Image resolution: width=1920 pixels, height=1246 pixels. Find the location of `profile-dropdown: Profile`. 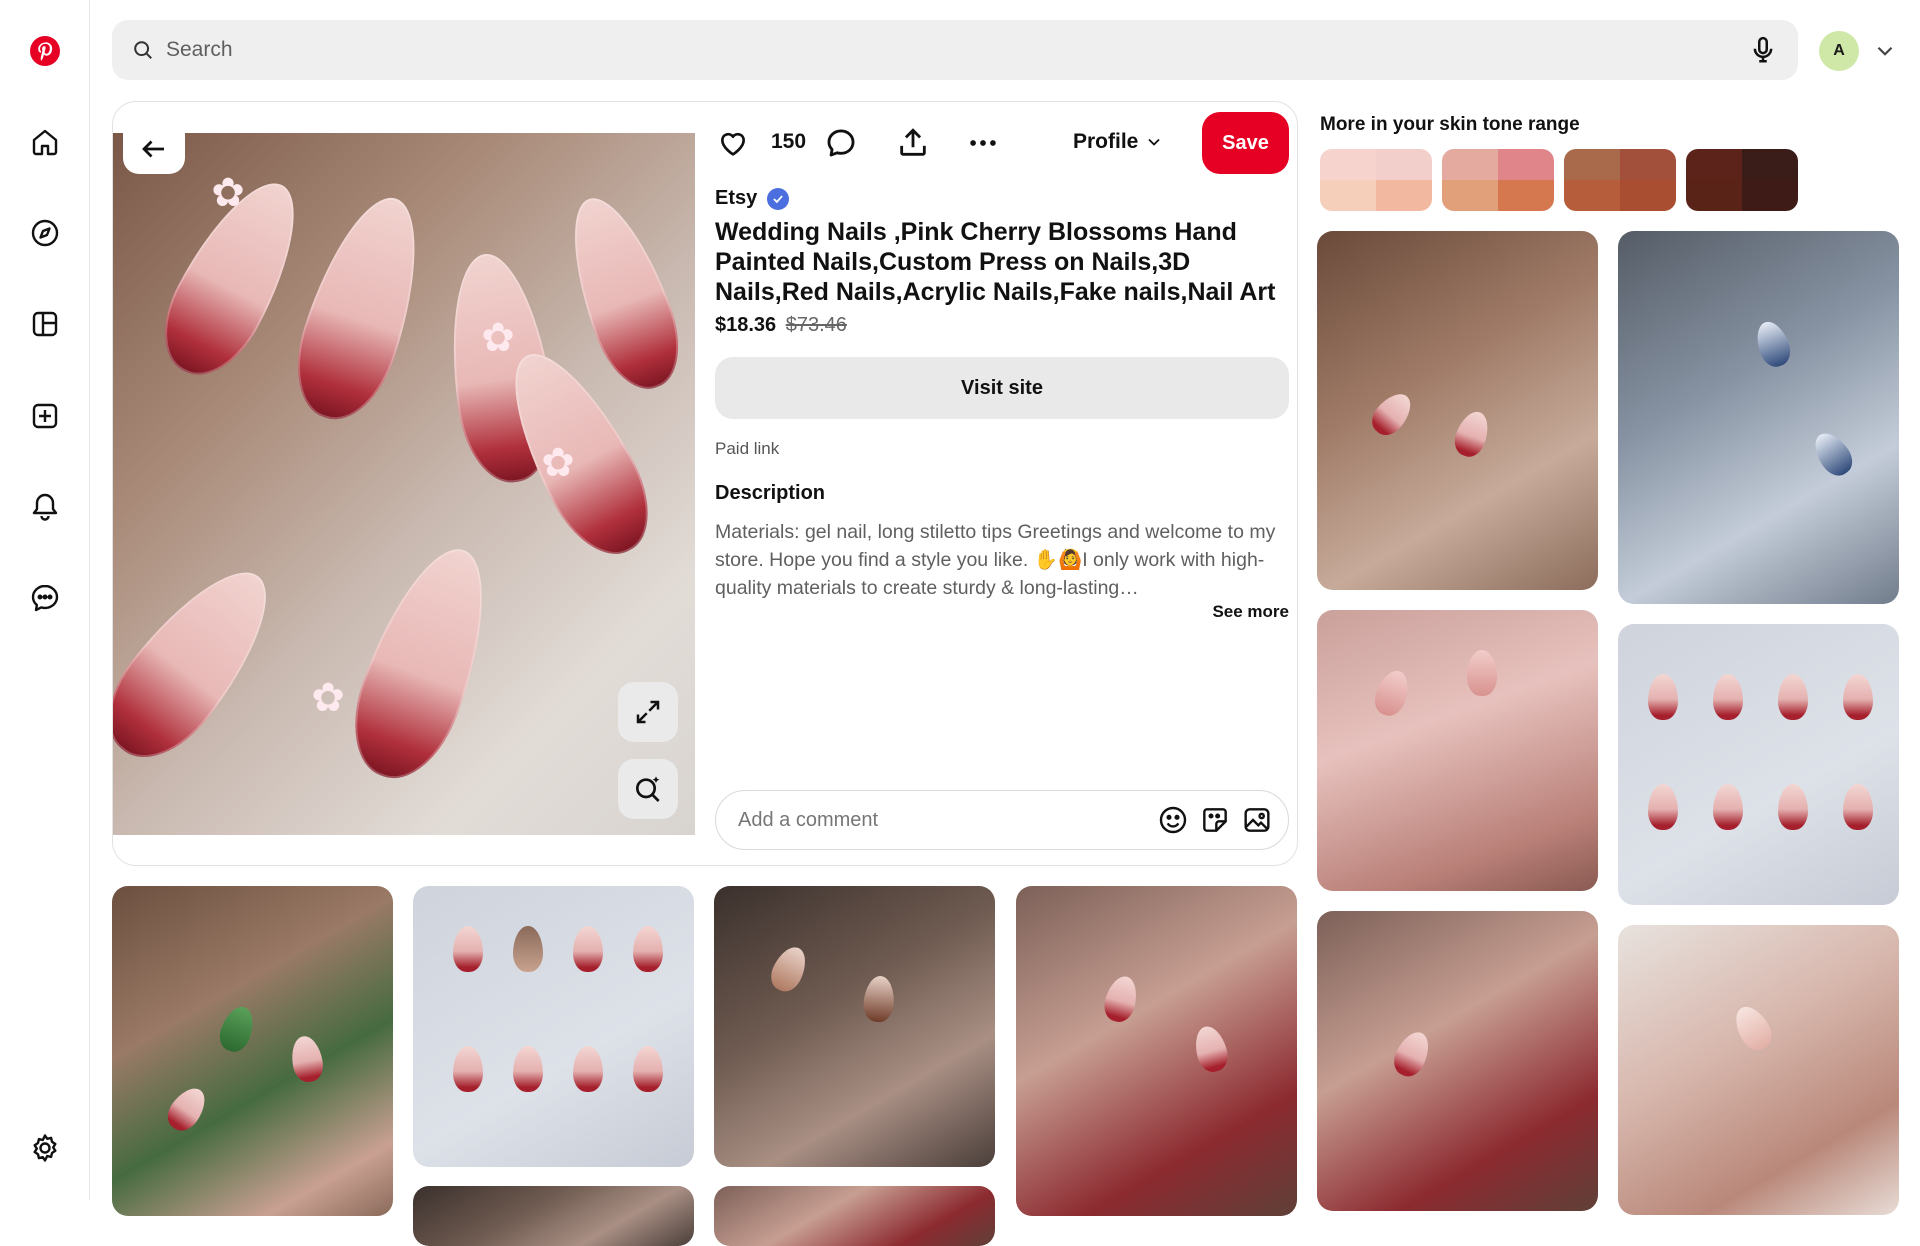

profile-dropdown: Profile is located at coordinates (1118, 142).